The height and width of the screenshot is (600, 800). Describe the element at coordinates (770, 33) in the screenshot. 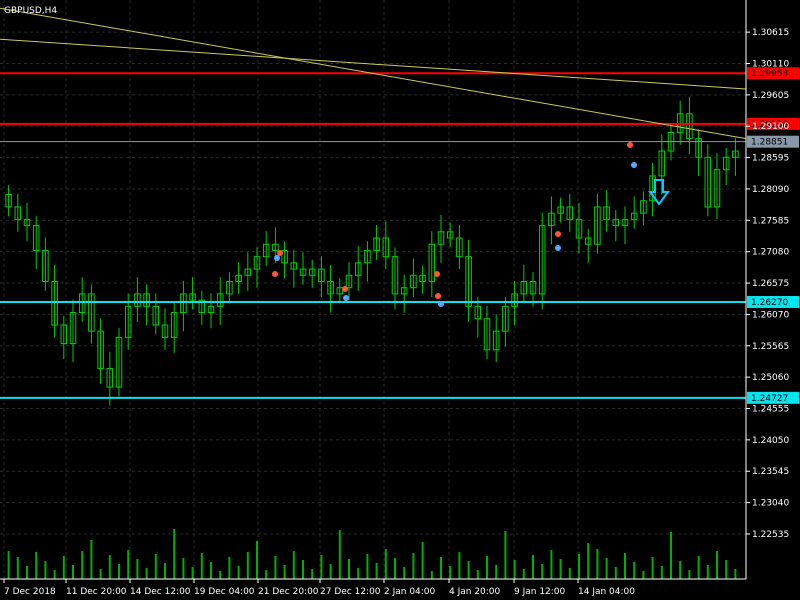

I see `price-tick-label: 1.30615` at that location.